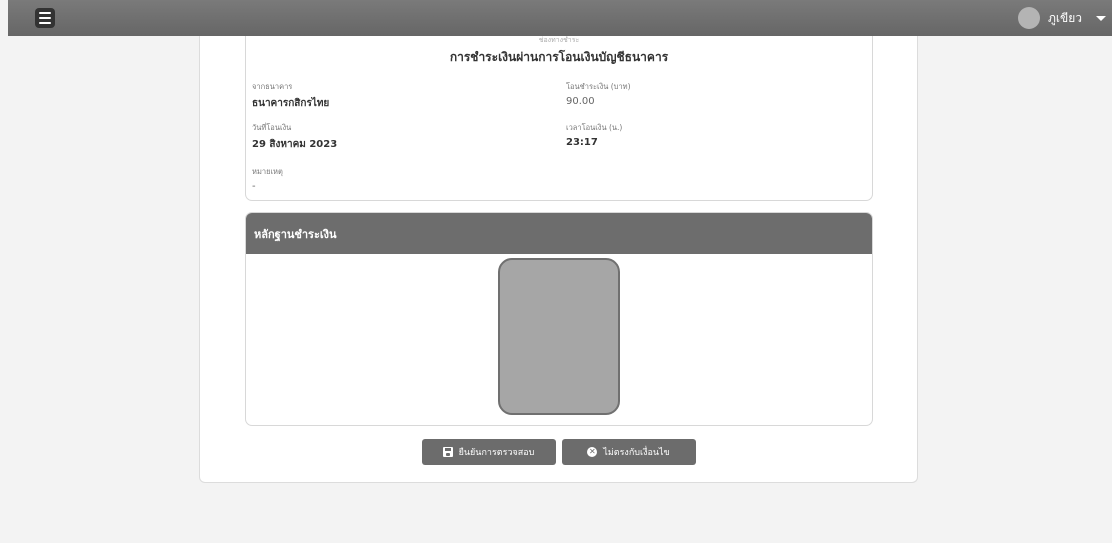  Describe the element at coordinates (582, 142) in the screenshot. I see `transfer-time-value: 23:17` at that location.